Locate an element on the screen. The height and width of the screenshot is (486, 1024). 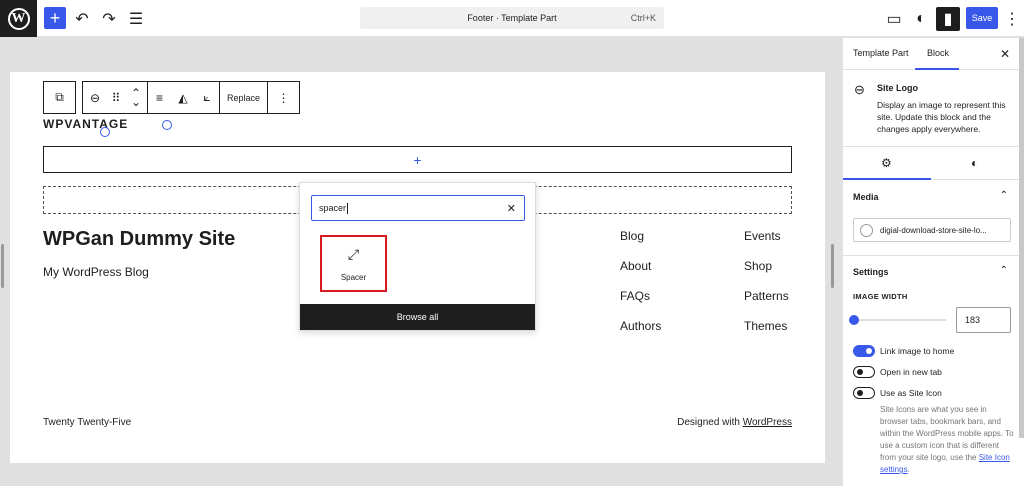
site-icon-label: Use as Site Icon is located at coordinates (911, 393).